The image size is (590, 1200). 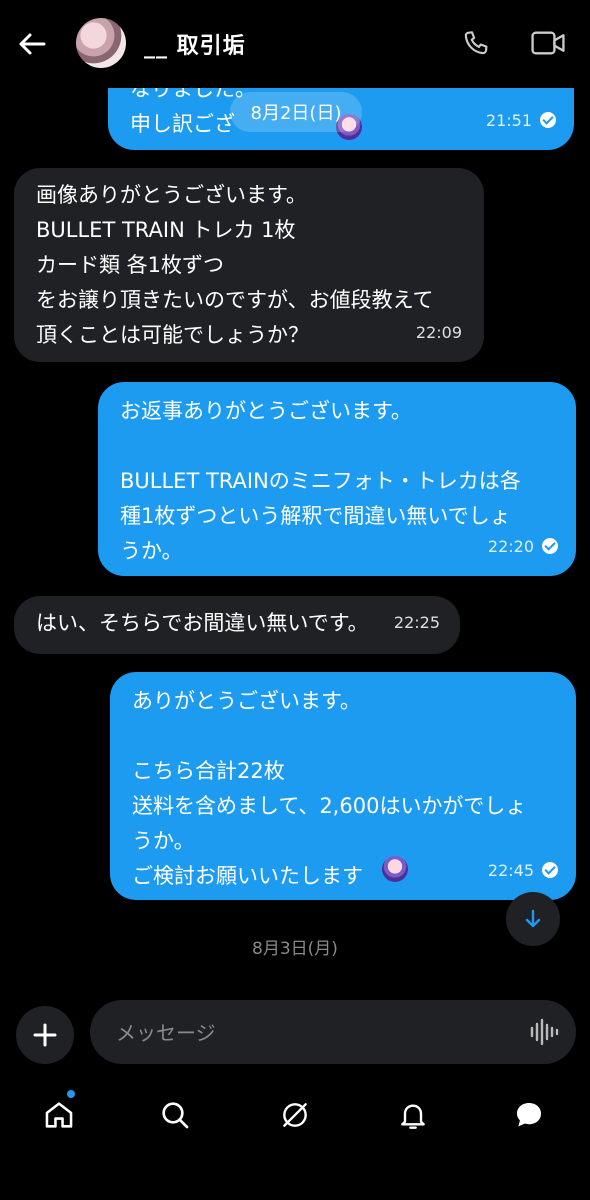 I want to click on back-arrow-icon, so click(x=32, y=44).